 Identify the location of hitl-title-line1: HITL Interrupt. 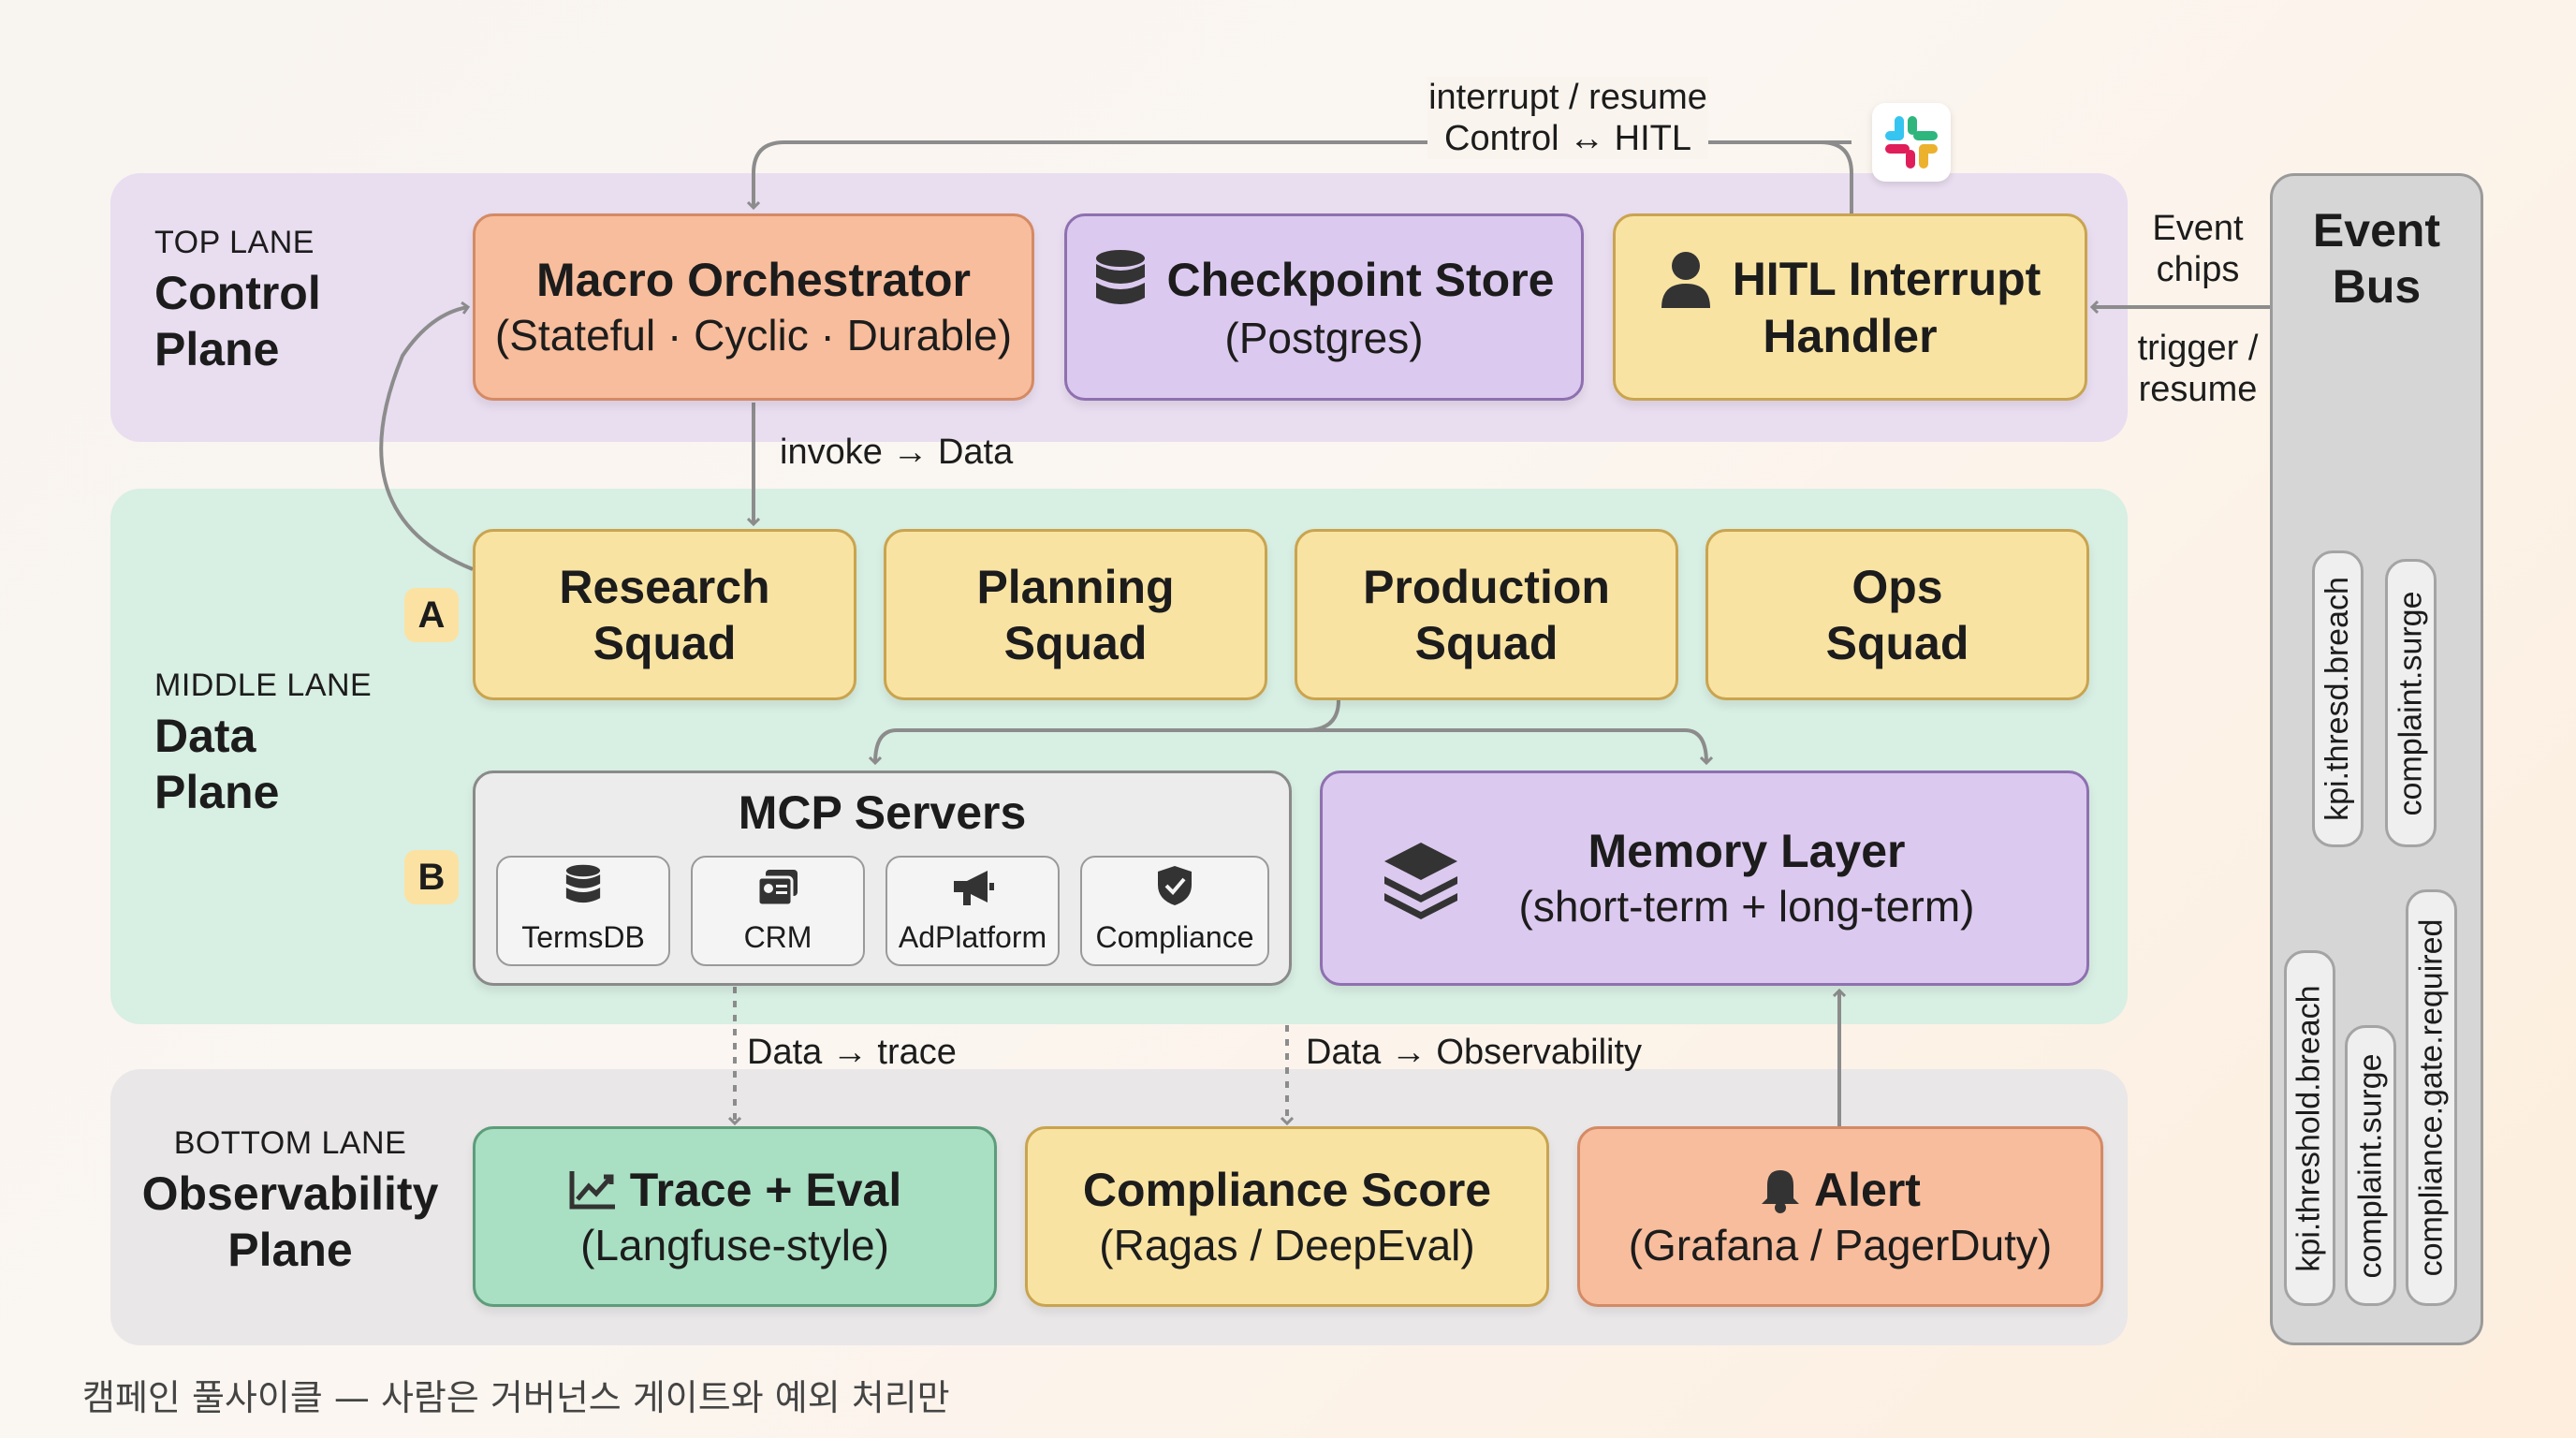
(1887, 279).